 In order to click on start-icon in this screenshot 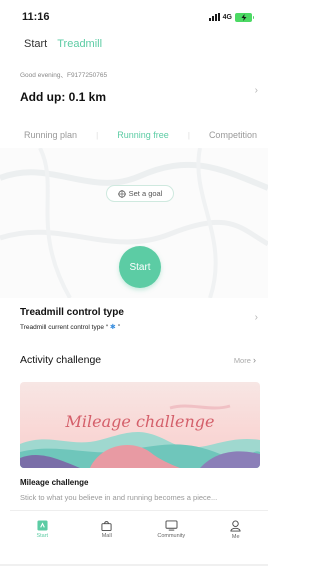, I will do `click(42, 525)`.